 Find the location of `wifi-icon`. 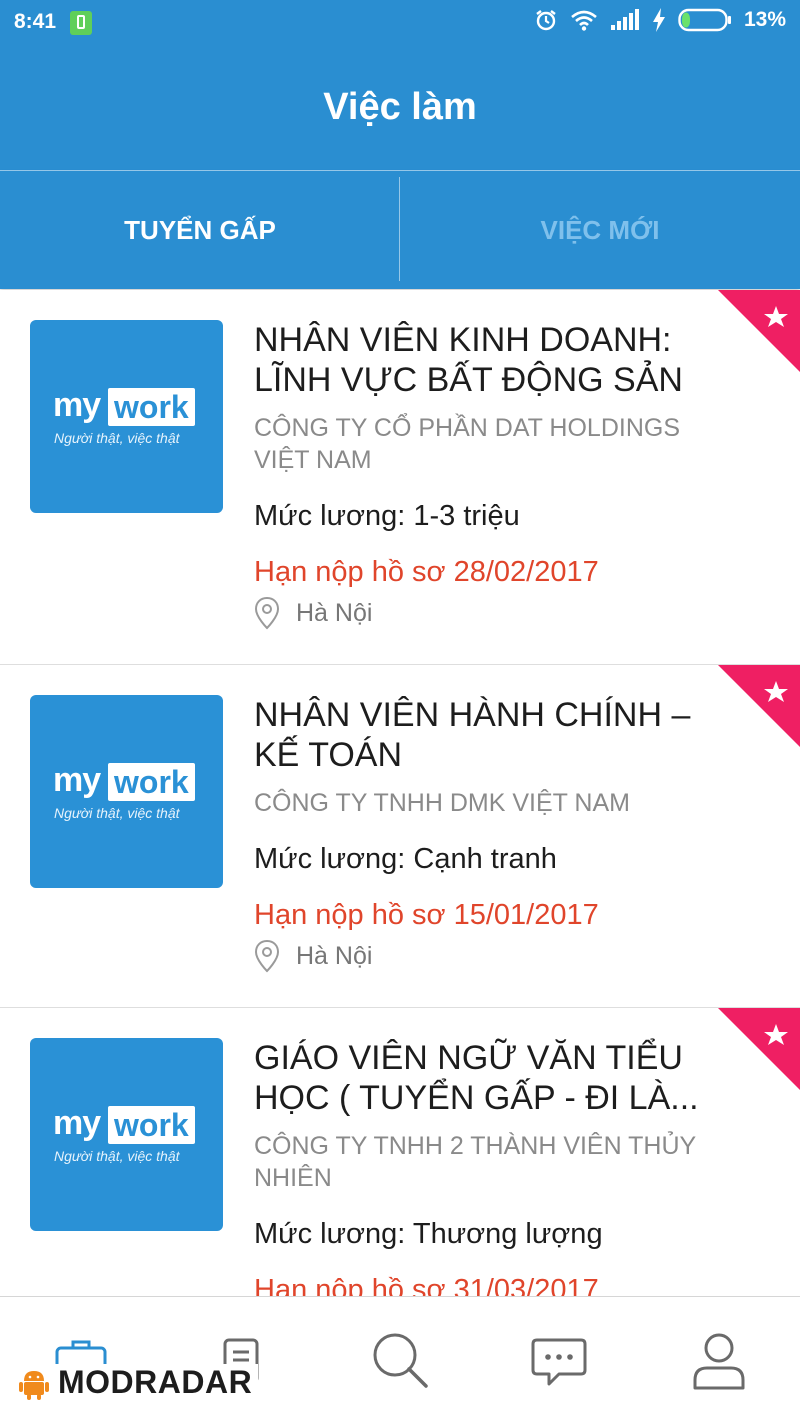

wifi-icon is located at coordinates (584, 20).